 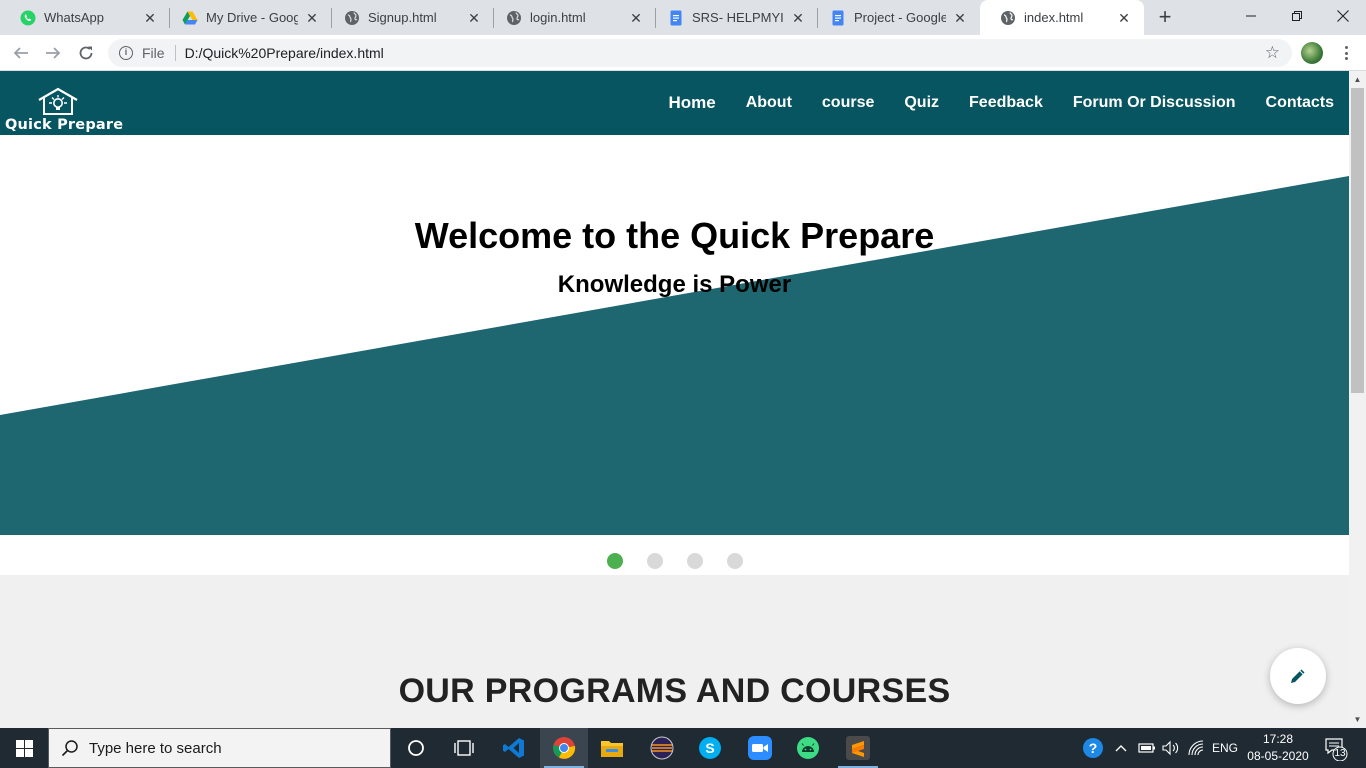 I want to click on forward-button, so click(x=53, y=53).